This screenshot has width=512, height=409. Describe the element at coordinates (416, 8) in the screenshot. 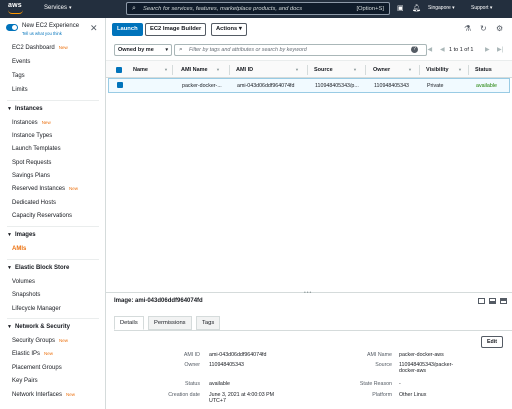

I see `notifications-bell-icon: 🔔︎` at that location.